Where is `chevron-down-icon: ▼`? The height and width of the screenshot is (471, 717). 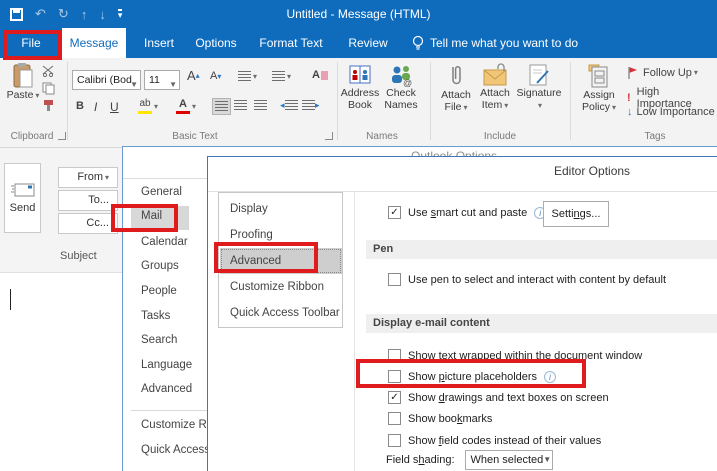
chevron-down-icon: ▼ is located at coordinates (173, 84).